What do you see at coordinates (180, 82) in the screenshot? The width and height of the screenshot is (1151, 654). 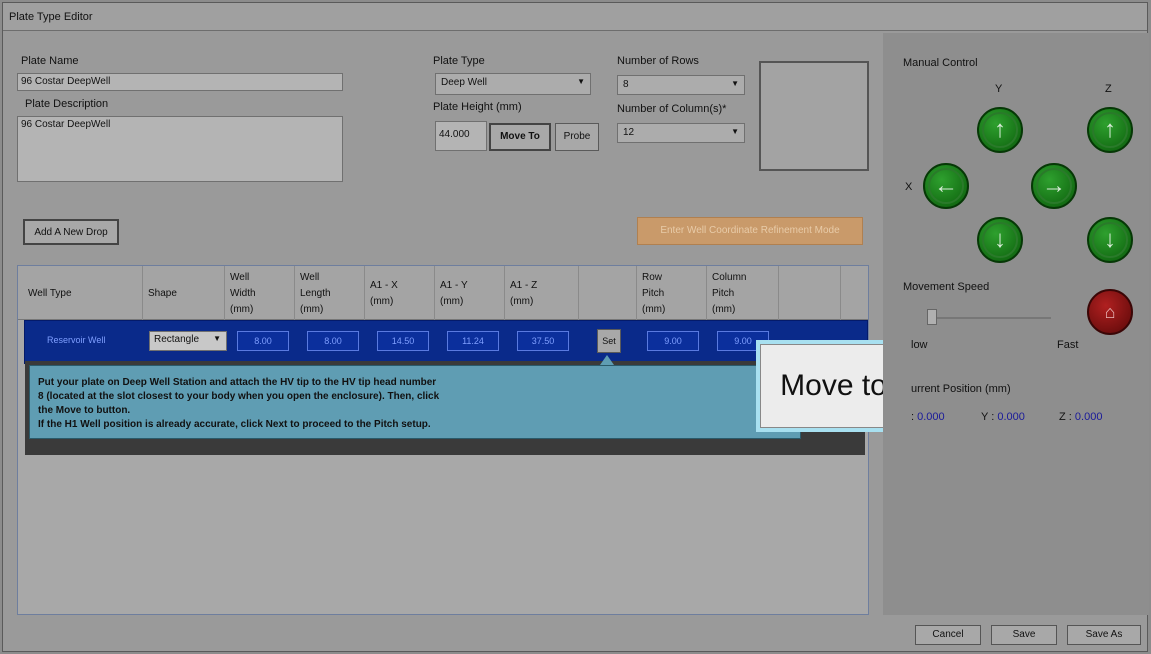 I see `plate-name-input: 96 Costar DeepWell` at bounding box center [180, 82].